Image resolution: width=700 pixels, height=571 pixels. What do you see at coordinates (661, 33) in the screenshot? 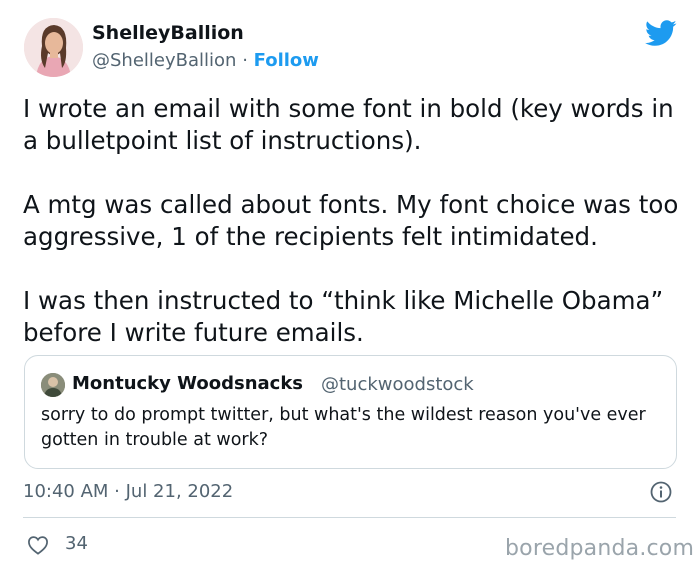
I see `twitter-bird-icon` at bounding box center [661, 33].